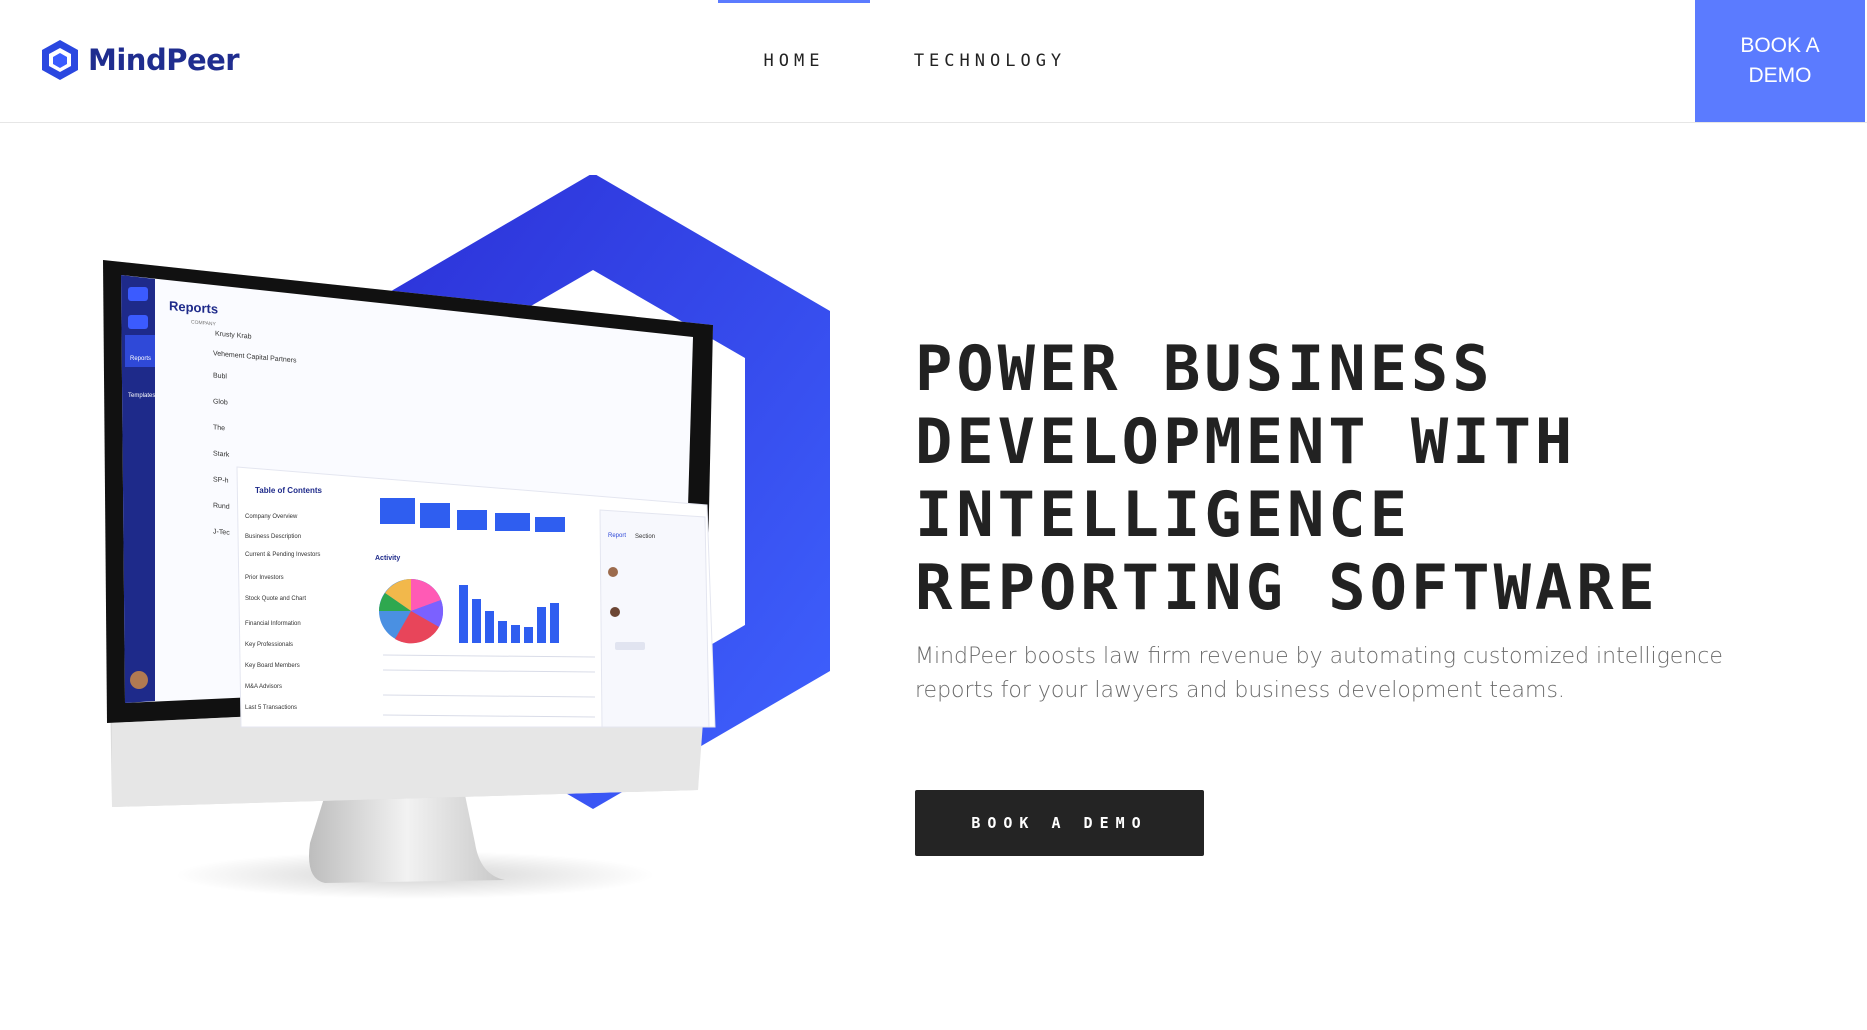  I want to click on svg-text: Key Professionals, so click(269, 645).